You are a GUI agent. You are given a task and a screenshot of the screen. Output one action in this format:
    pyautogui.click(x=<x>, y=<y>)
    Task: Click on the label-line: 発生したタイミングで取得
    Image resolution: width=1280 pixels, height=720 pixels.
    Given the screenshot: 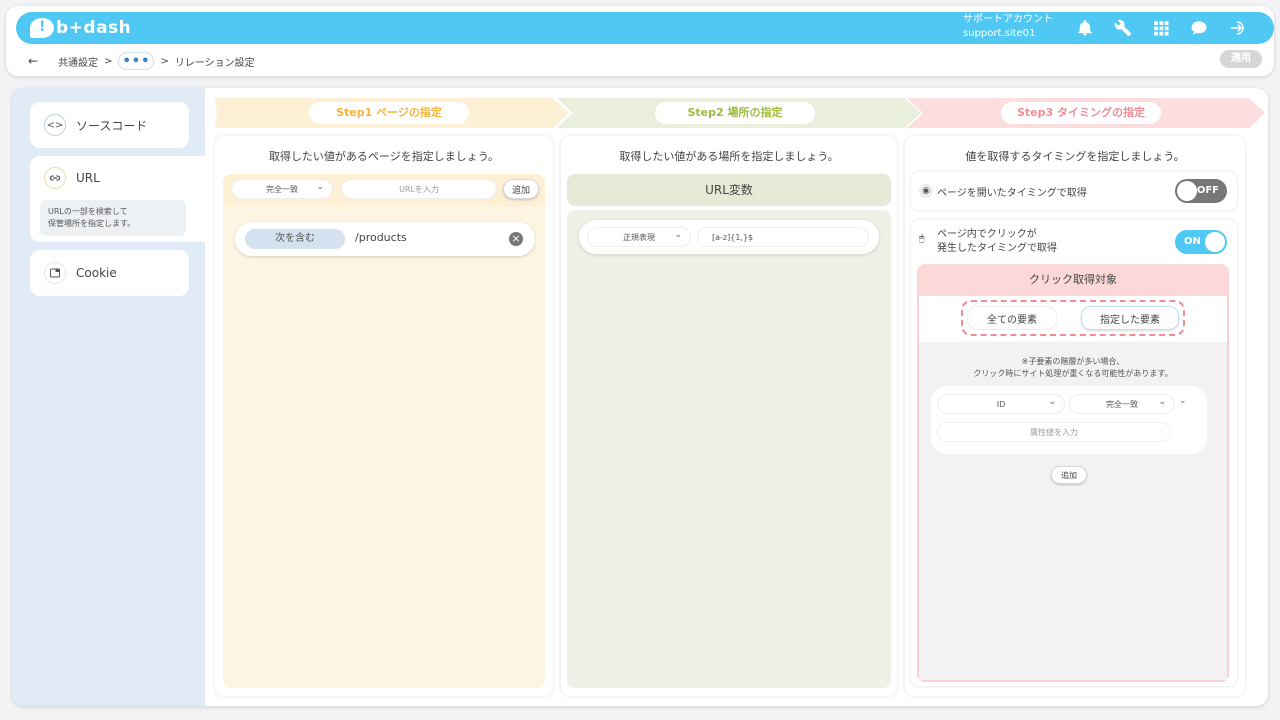 What is the action you would take?
    pyautogui.click(x=997, y=248)
    